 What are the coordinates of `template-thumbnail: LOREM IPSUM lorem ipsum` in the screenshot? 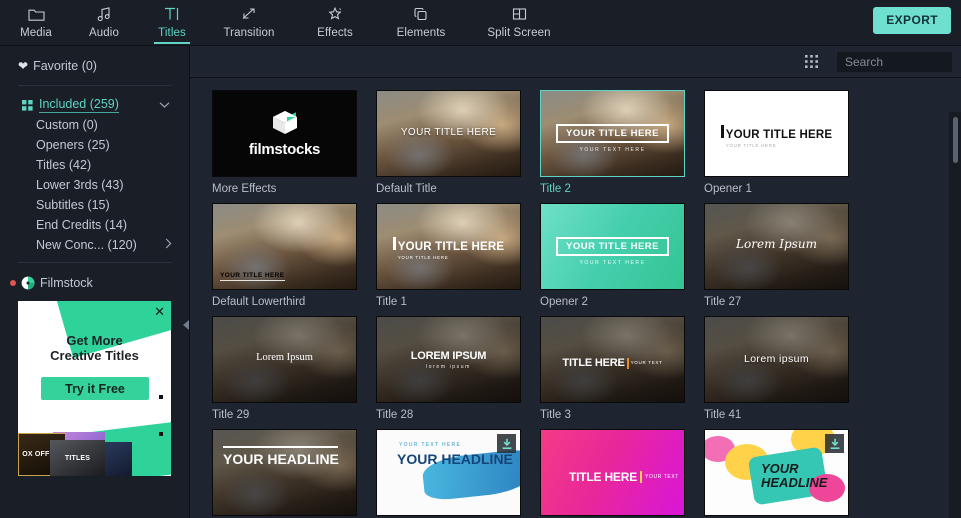 It's located at (448, 359).